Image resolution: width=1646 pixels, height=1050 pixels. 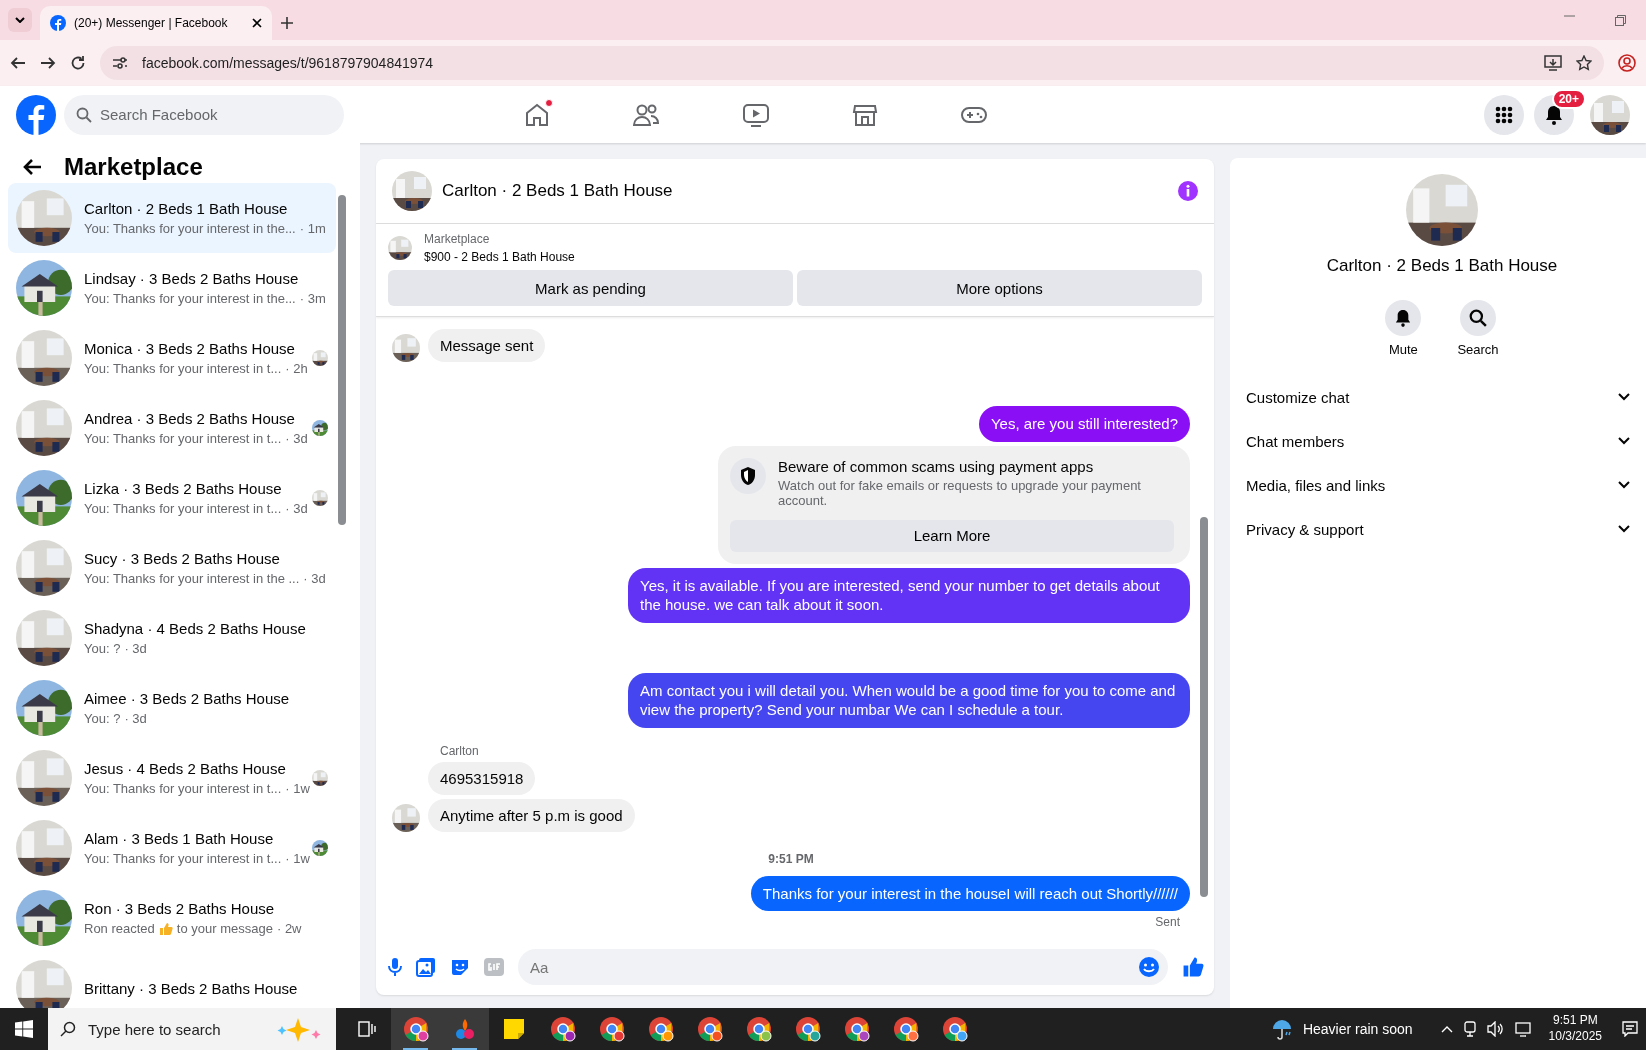 I want to click on info-icon, so click(x=1188, y=191).